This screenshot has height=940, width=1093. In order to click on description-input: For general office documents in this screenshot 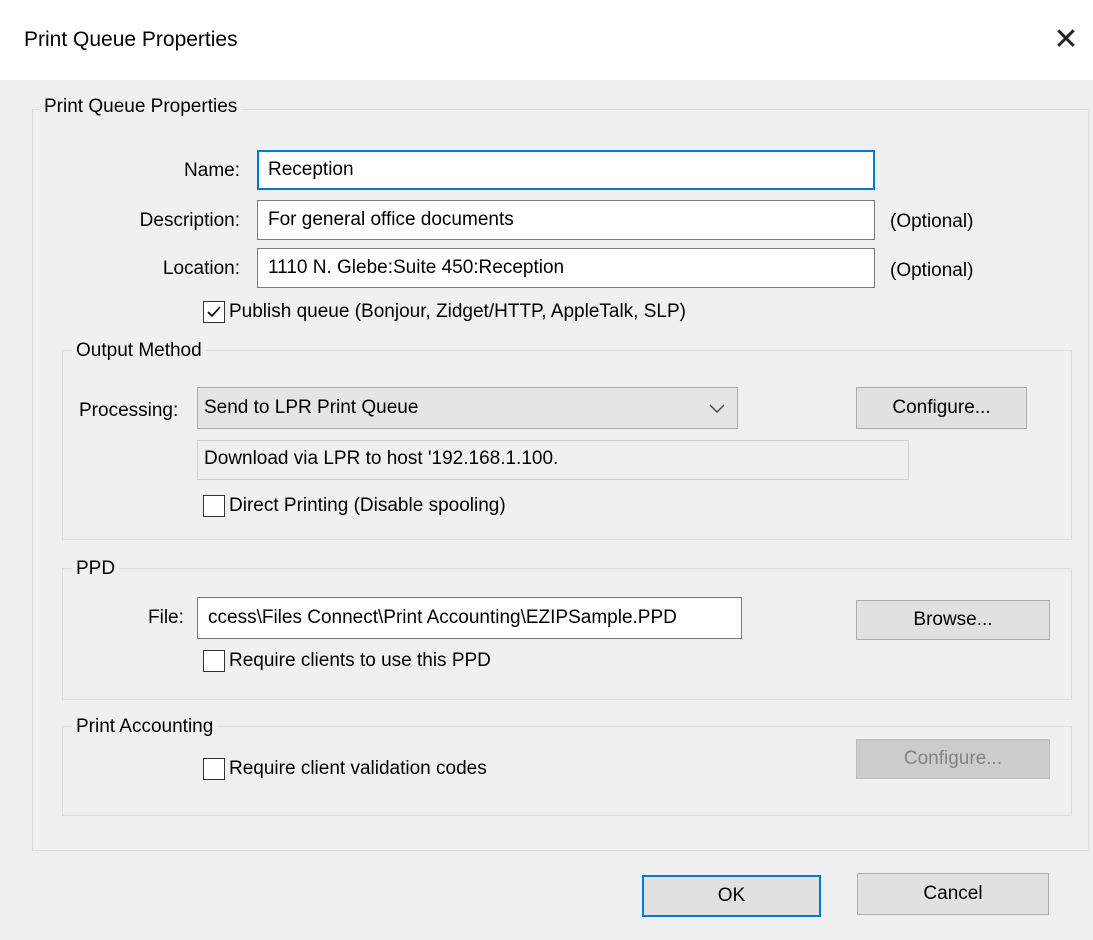, I will do `click(566, 220)`.